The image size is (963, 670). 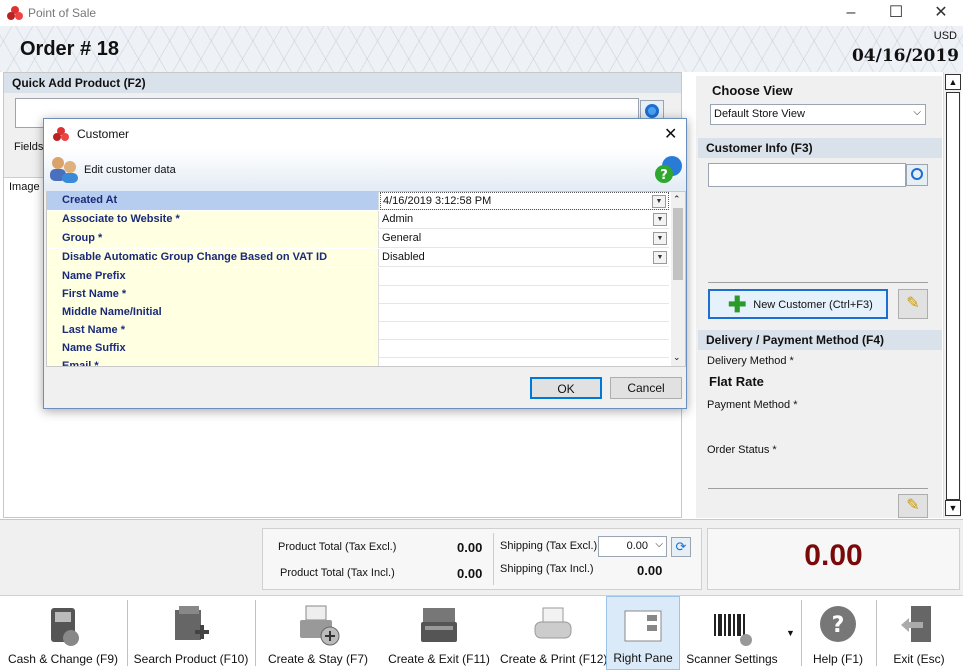 I want to click on refresh-icon: ⟳, so click(x=681, y=546).